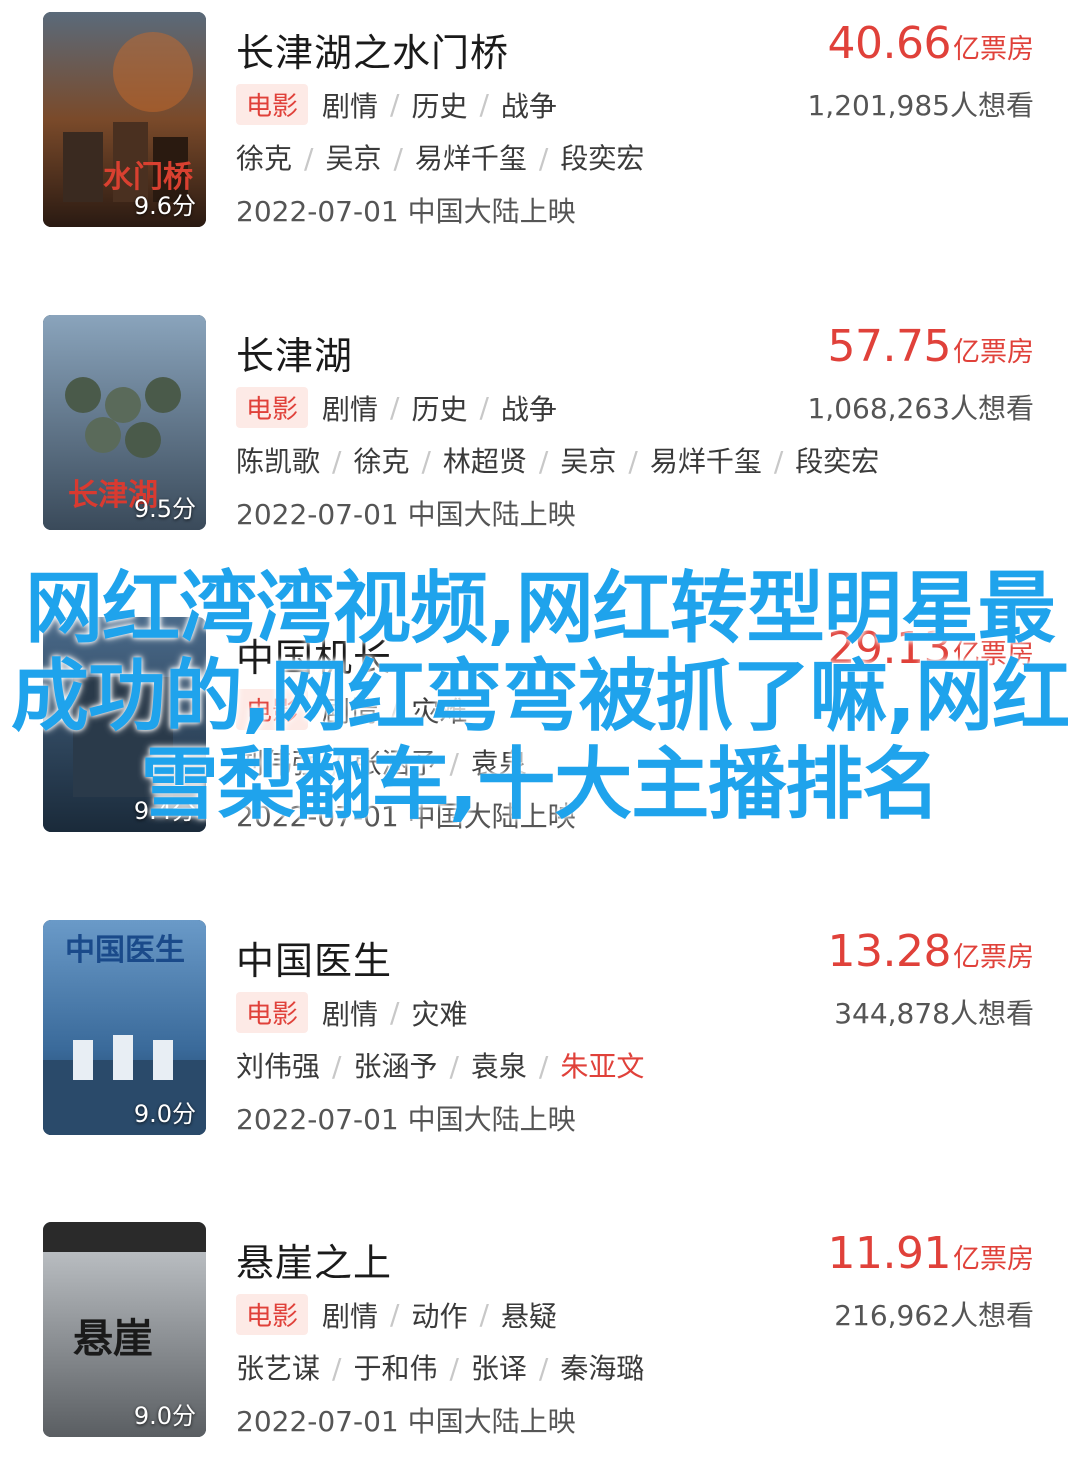 This screenshot has height=1466, width=1079. I want to click on genre-tags: 电影 剧情 / 动作 / 悬疑, so click(396, 1314).